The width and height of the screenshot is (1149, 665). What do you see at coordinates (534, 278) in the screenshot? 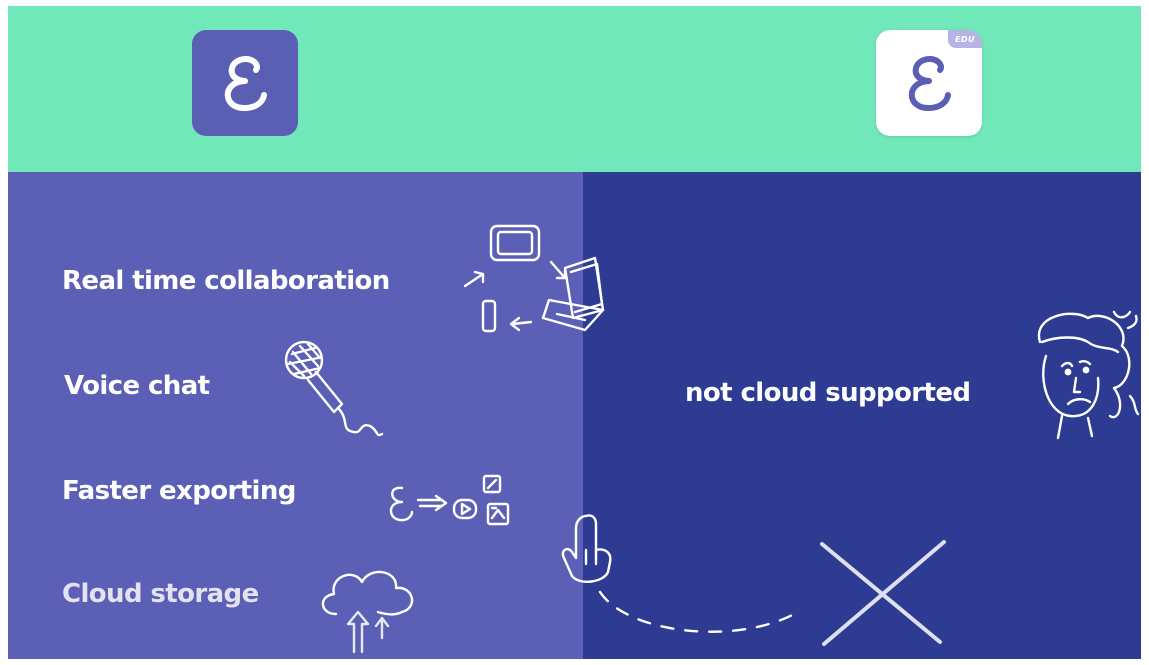
I see `devices-sync-icon` at bounding box center [534, 278].